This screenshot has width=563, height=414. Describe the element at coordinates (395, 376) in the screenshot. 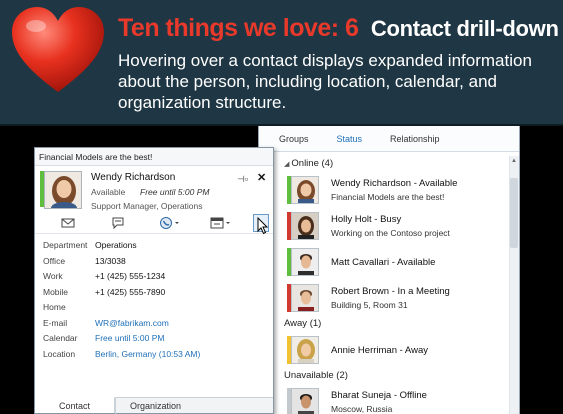

I see `group-header-unavailable: Unavailable (2)` at that location.